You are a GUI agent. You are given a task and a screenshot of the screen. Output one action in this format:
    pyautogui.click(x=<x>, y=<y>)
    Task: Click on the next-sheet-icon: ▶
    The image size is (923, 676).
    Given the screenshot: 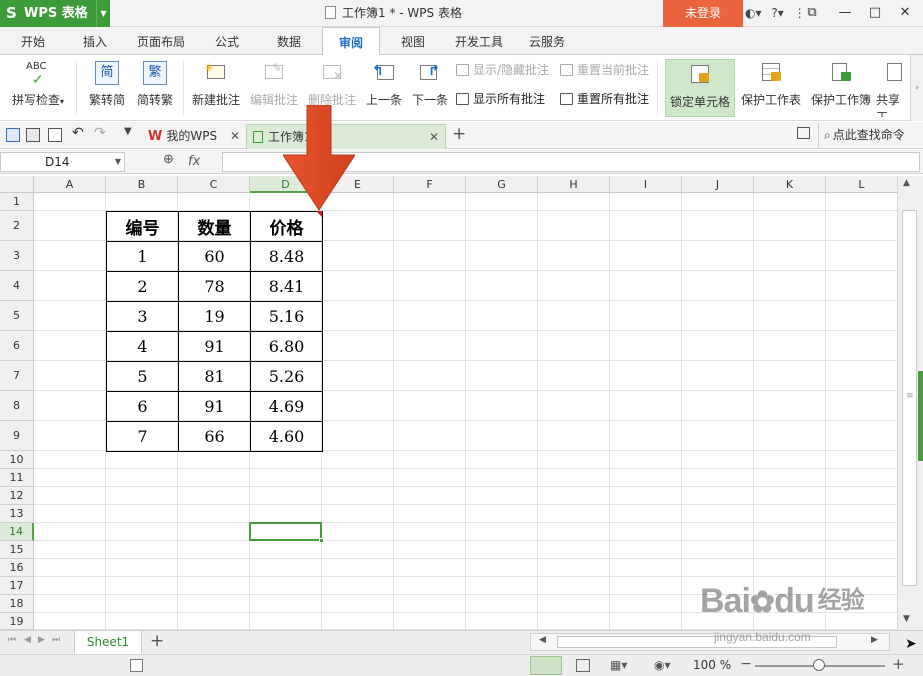 What is the action you would take?
    pyautogui.click(x=41, y=640)
    